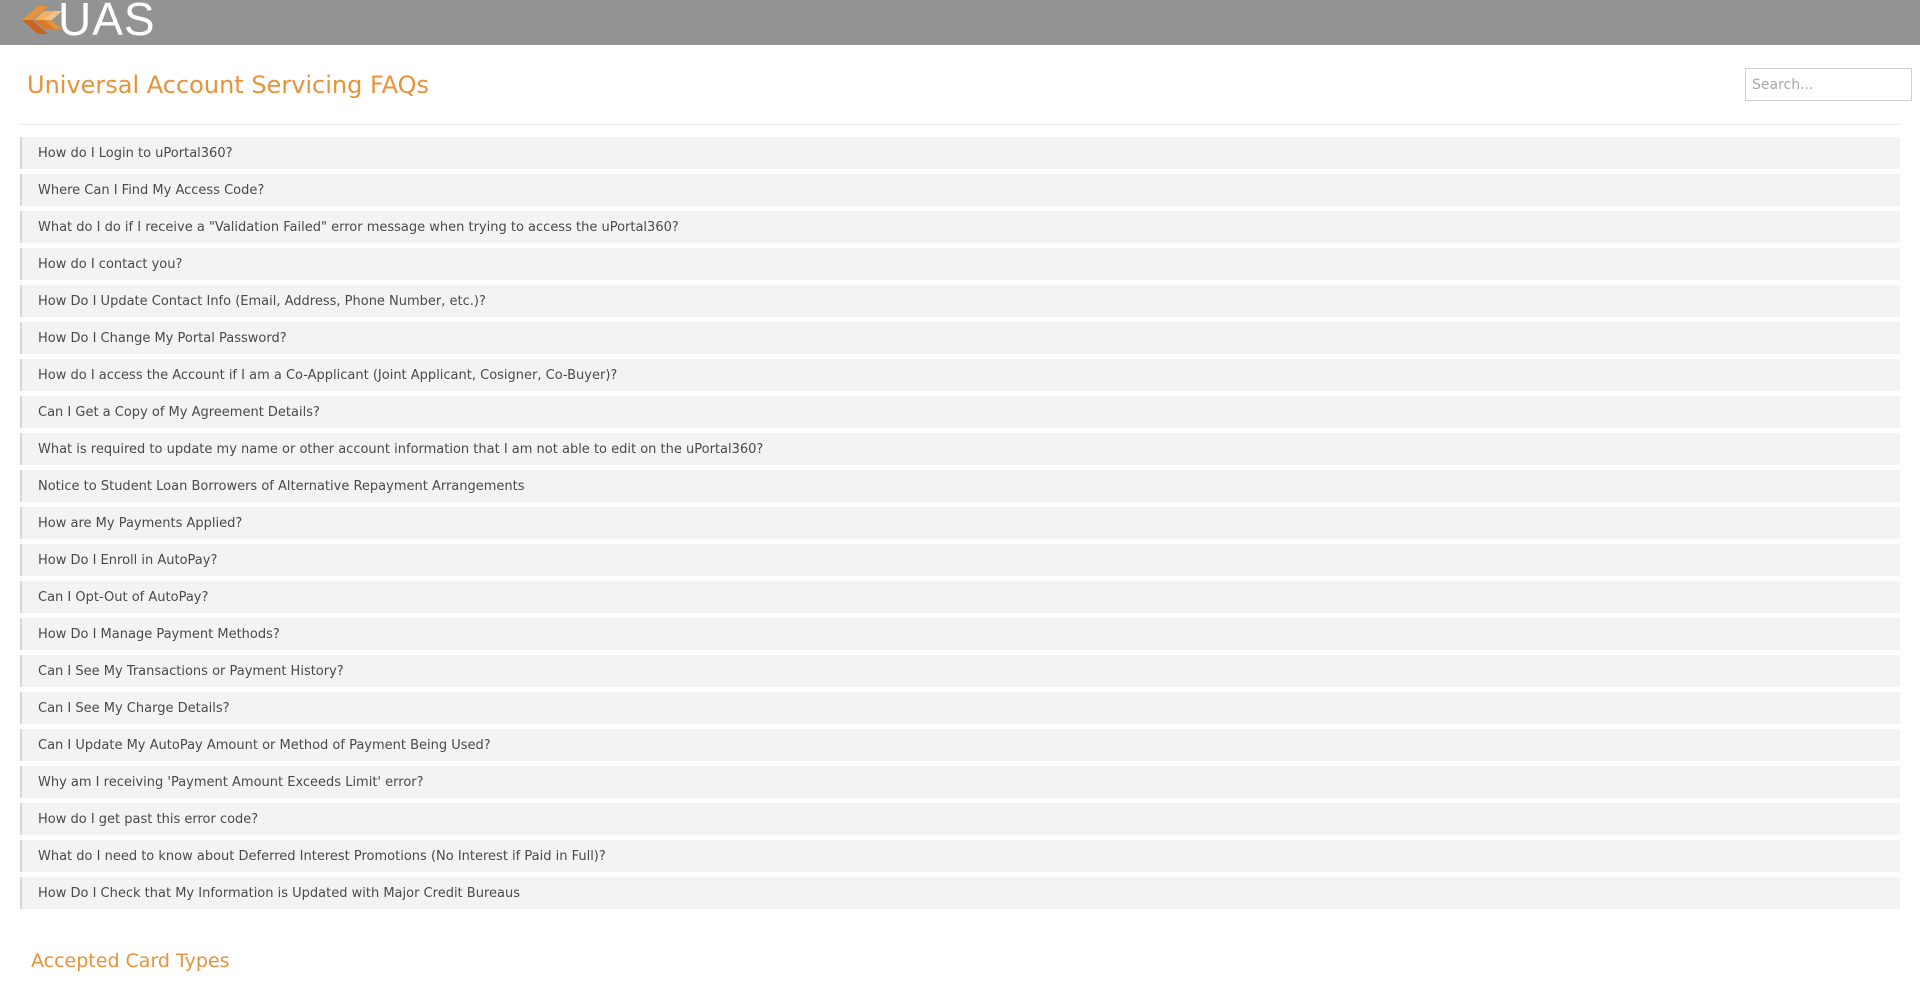  I want to click on title-divider, so click(960, 124).